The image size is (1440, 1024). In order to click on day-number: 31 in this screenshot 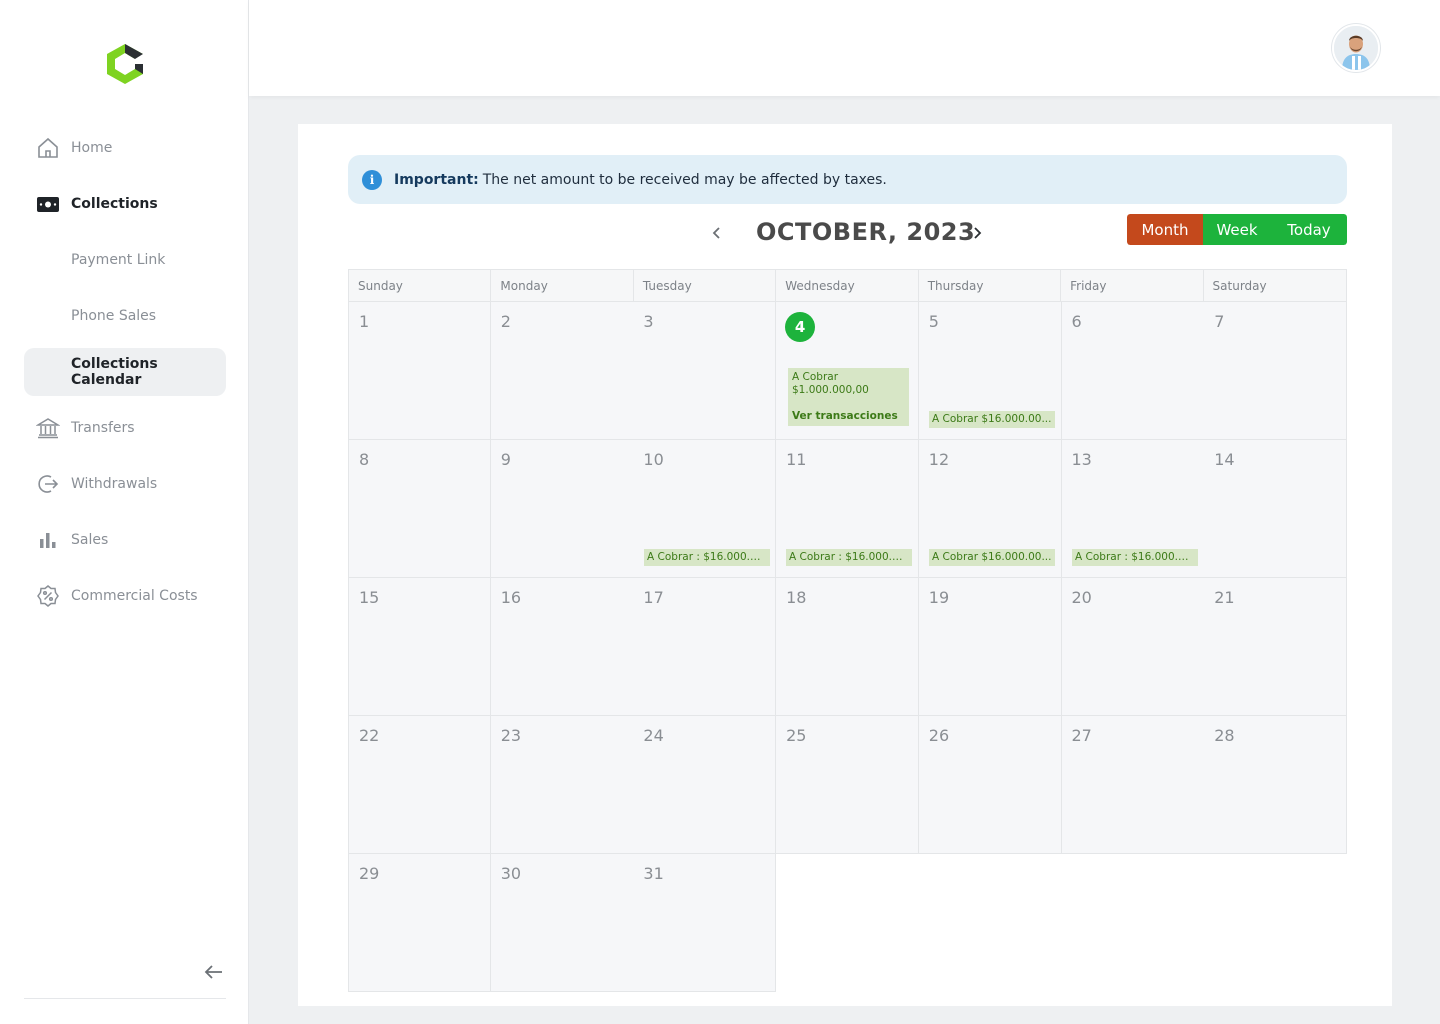, I will do `click(653, 873)`.